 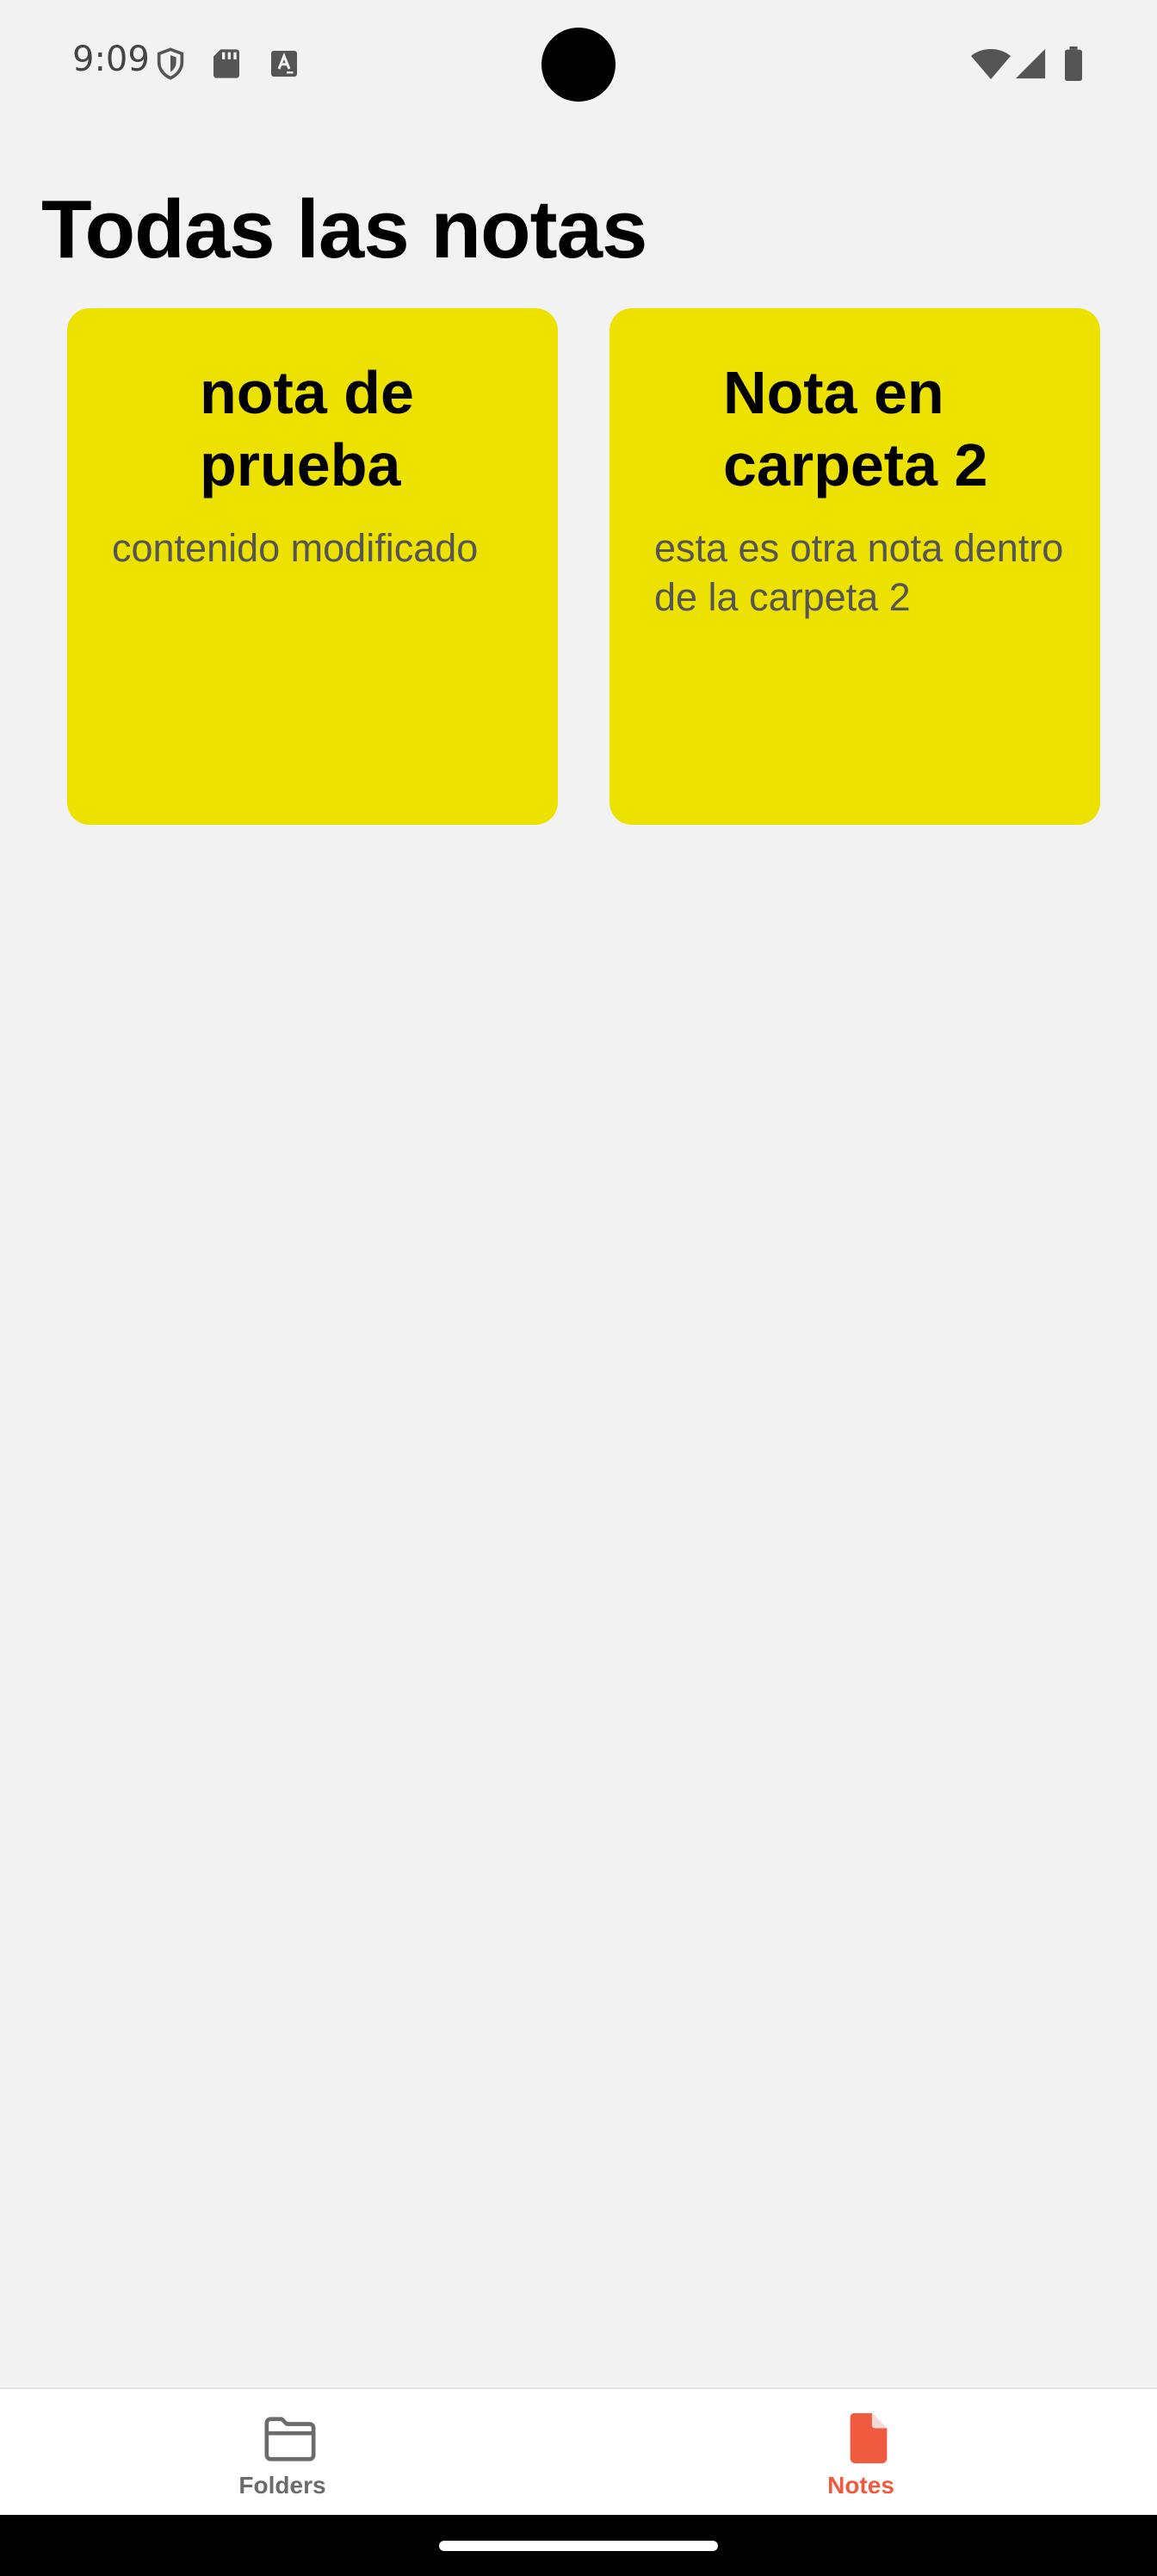 I want to click on wifi-icon, so click(x=991, y=64).